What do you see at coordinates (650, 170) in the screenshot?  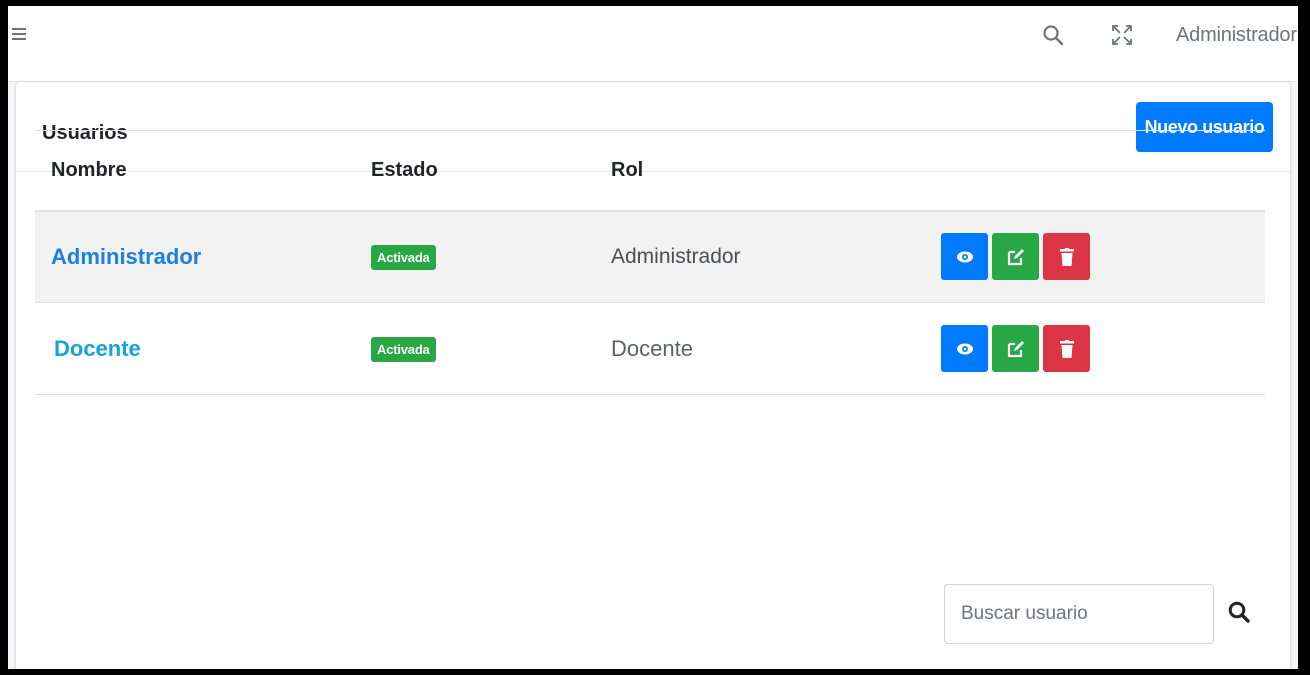 I see `table-header-row: Nombre Estado Rol` at bounding box center [650, 170].